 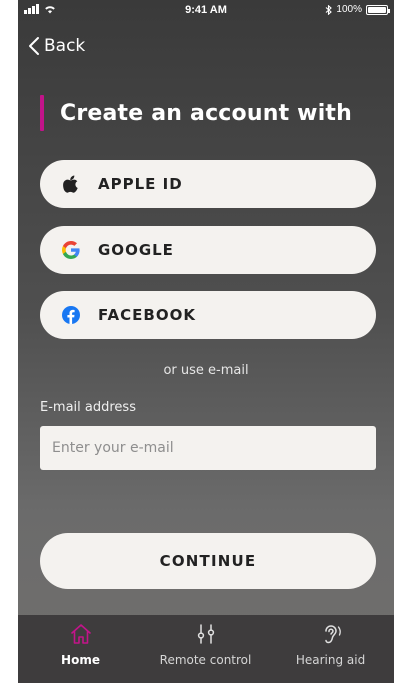 What do you see at coordinates (205, 660) in the screenshot?
I see `tab-remote-control-label: Remote control` at bounding box center [205, 660].